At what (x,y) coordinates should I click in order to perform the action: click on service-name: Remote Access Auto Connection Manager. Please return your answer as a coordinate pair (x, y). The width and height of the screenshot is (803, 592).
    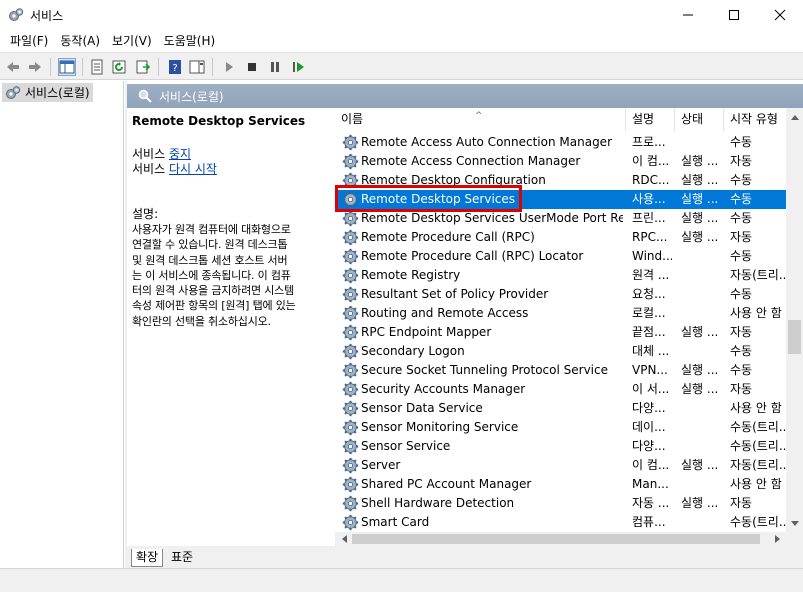
    Looking at the image, I should click on (486, 142).